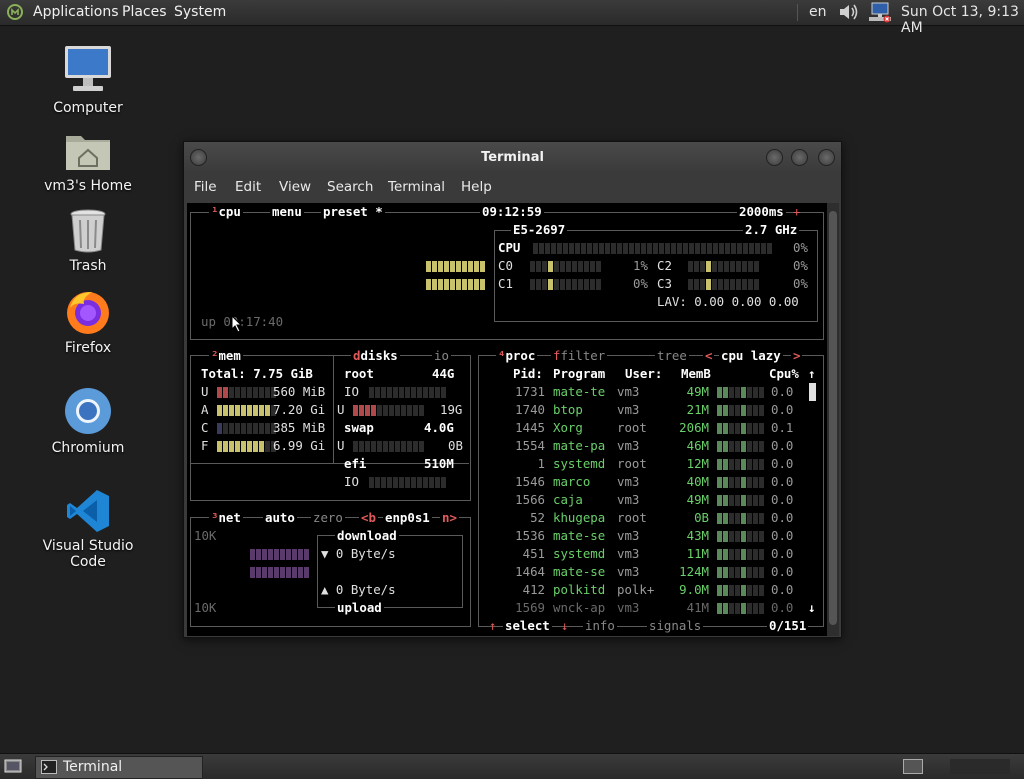  Describe the element at coordinates (530, 427) in the screenshot. I see `process-pid: 1445` at that location.